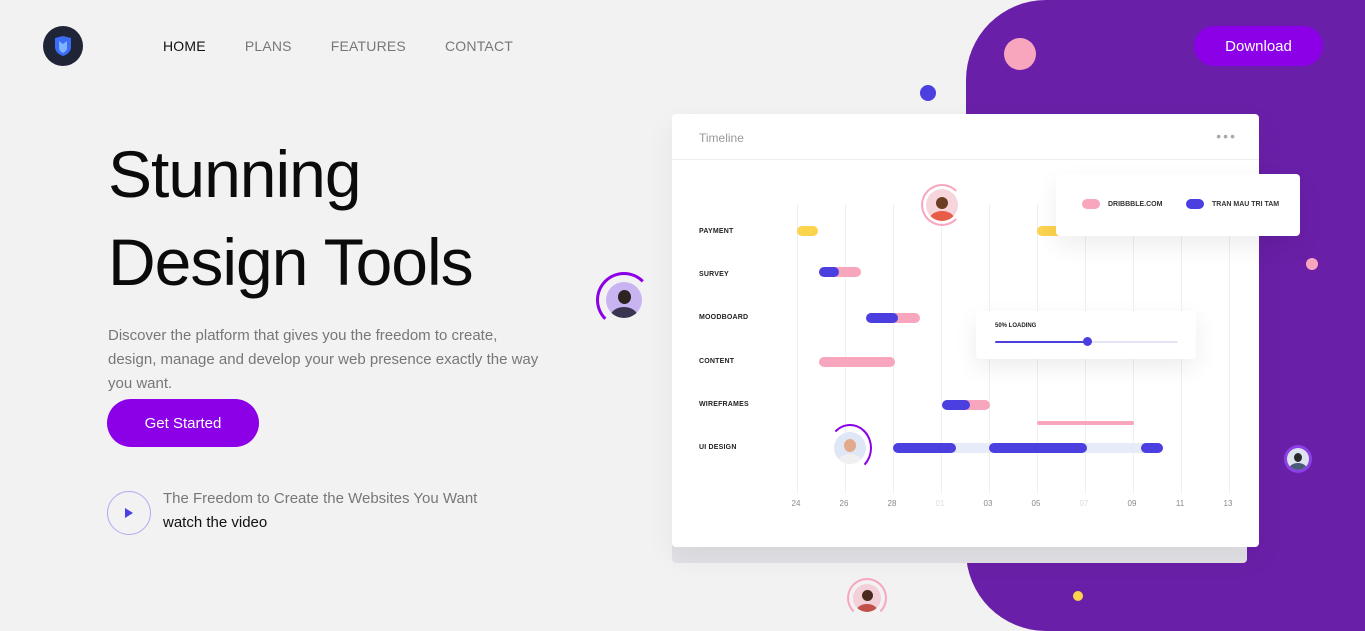  Describe the element at coordinates (965, 137) in the screenshot. I see `timeline-card-header: Timeline •••` at that location.